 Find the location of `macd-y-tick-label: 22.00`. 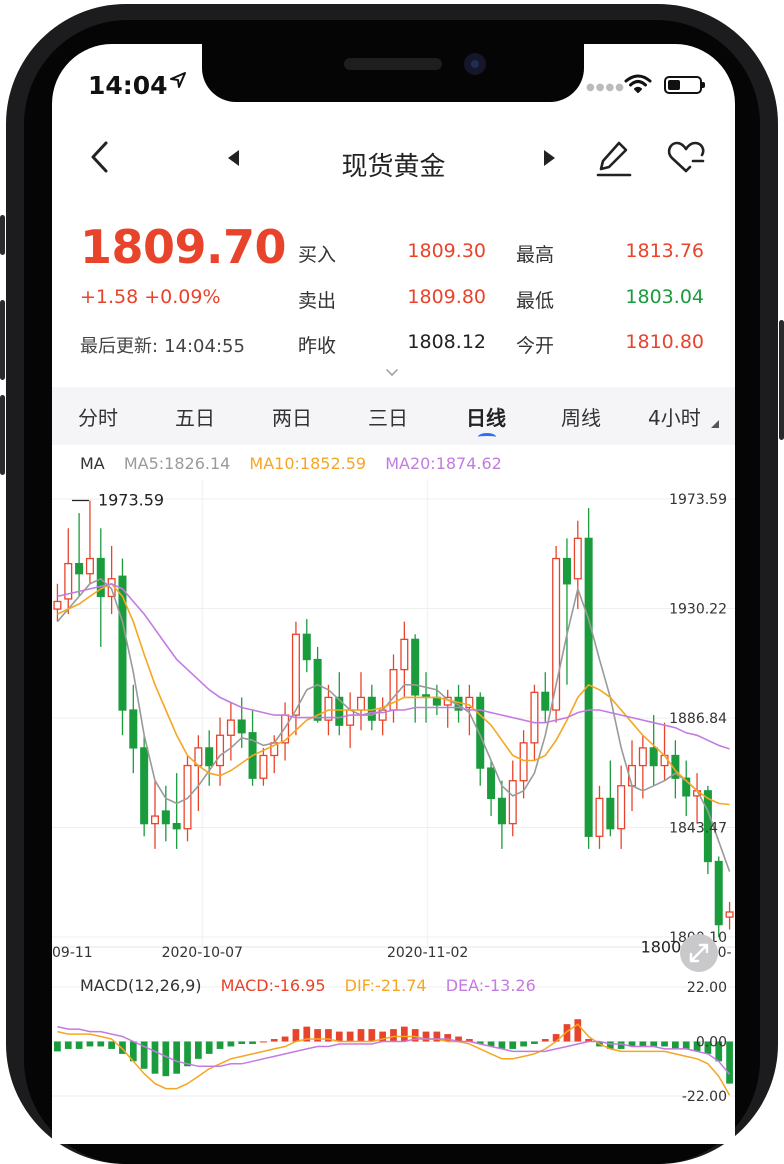

macd-y-tick-label: 22.00 is located at coordinates (707, 988).